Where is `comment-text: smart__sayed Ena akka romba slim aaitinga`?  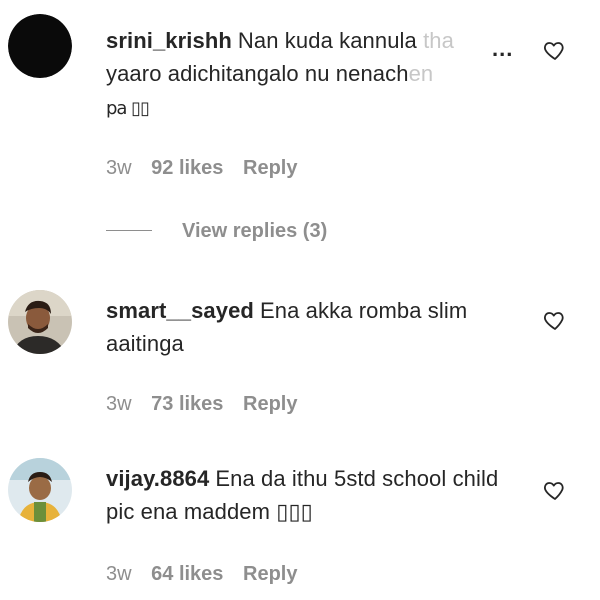 comment-text: smart__sayed Ena akka romba slim aaitinga is located at coordinates (316, 327).